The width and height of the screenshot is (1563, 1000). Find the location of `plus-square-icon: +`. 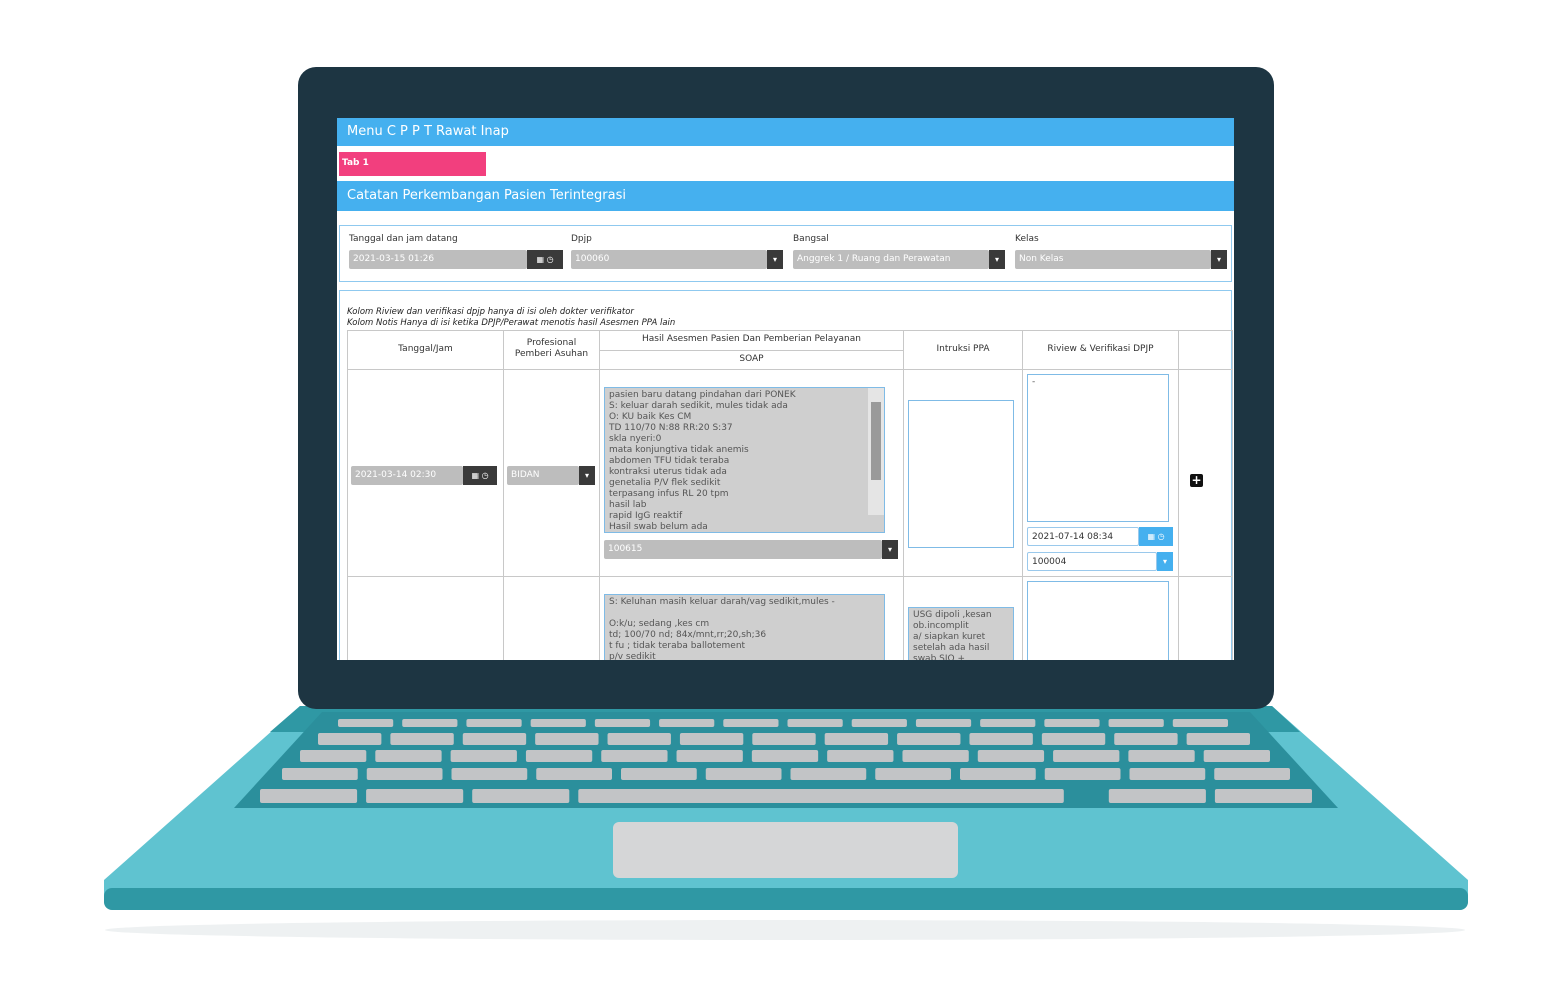

plus-square-icon: + is located at coordinates (1196, 480).